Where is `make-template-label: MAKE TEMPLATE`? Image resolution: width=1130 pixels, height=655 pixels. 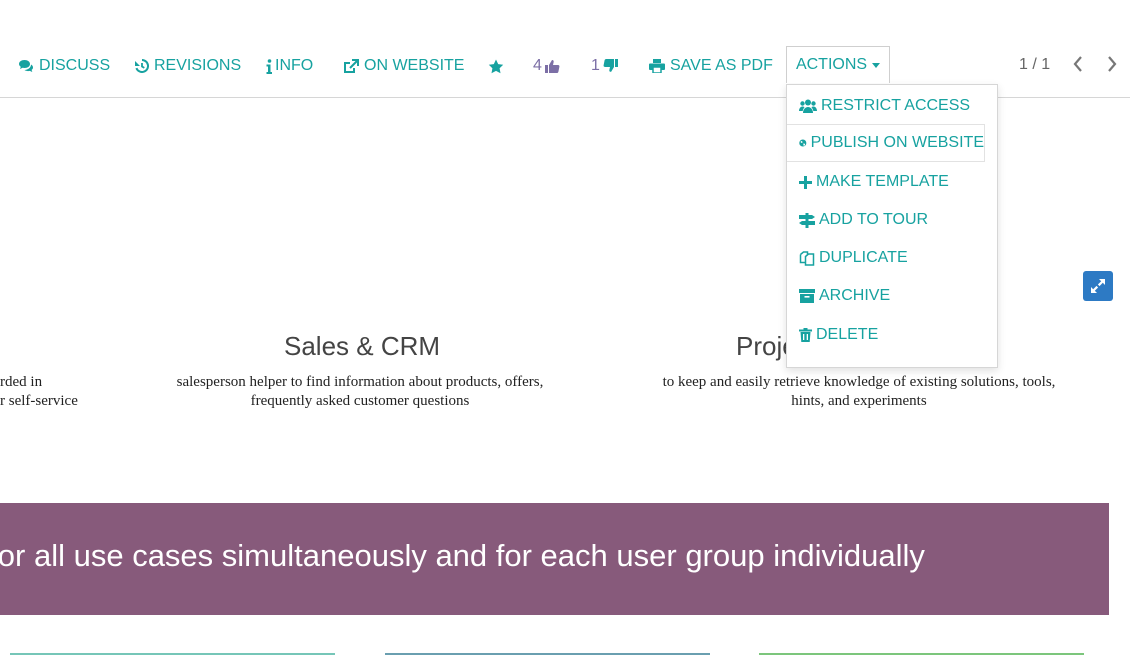
make-template-label: MAKE TEMPLATE is located at coordinates (882, 181).